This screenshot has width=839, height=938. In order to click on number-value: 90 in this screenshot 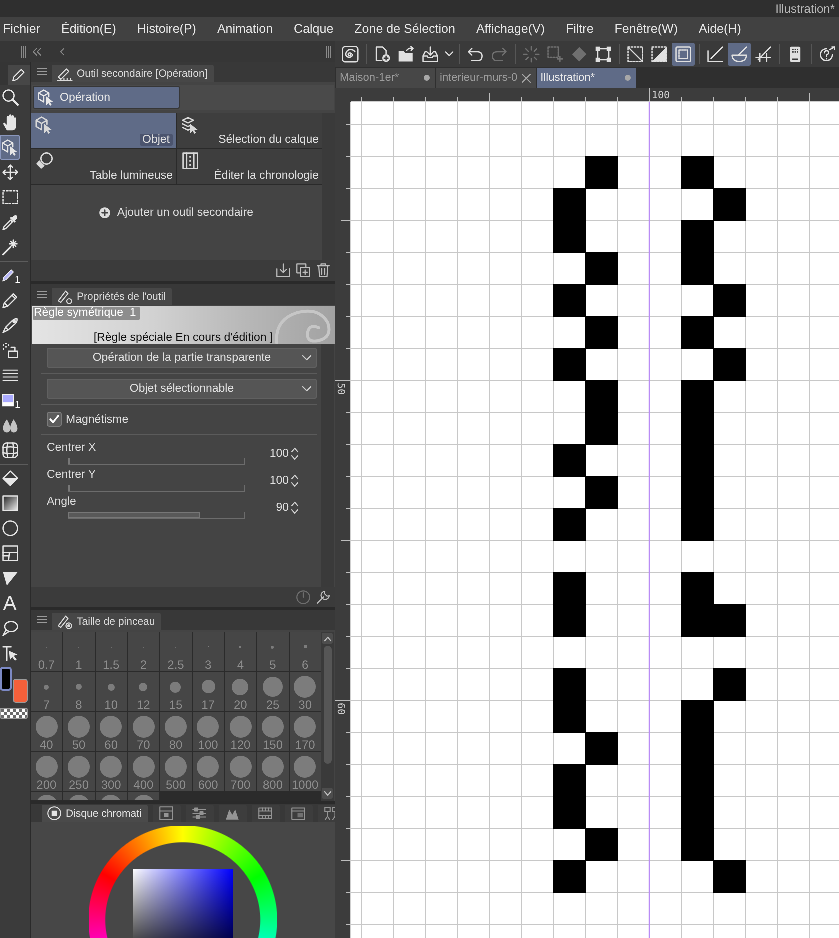, I will do `click(282, 508)`.